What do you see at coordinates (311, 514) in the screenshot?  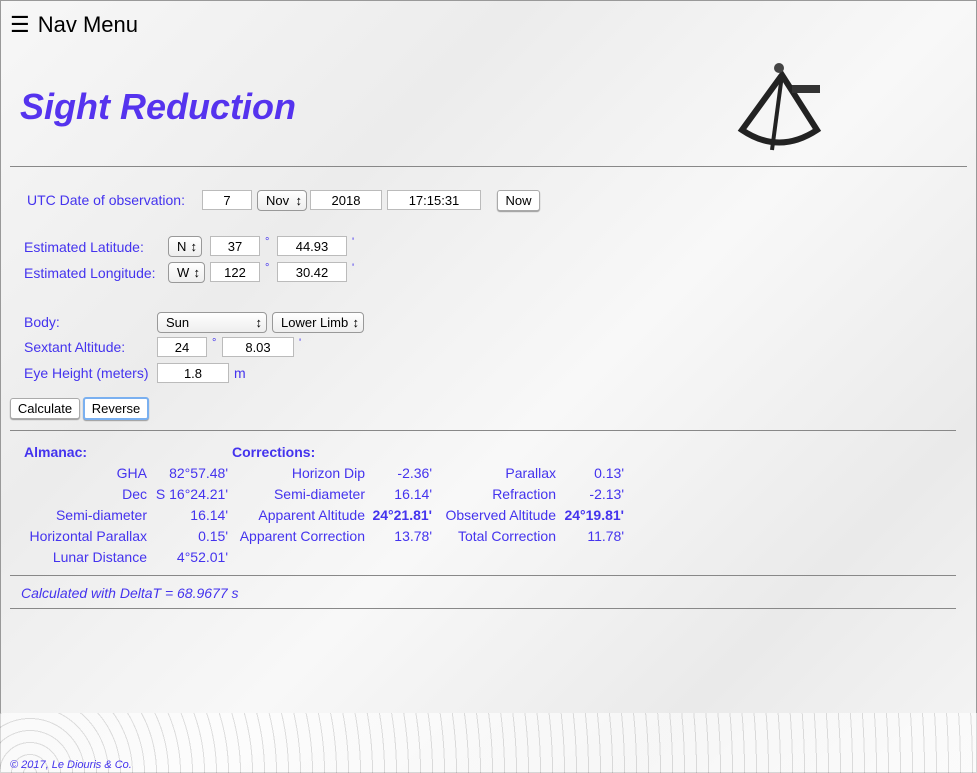 I see `result-label: Apparent Altitude` at bounding box center [311, 514].